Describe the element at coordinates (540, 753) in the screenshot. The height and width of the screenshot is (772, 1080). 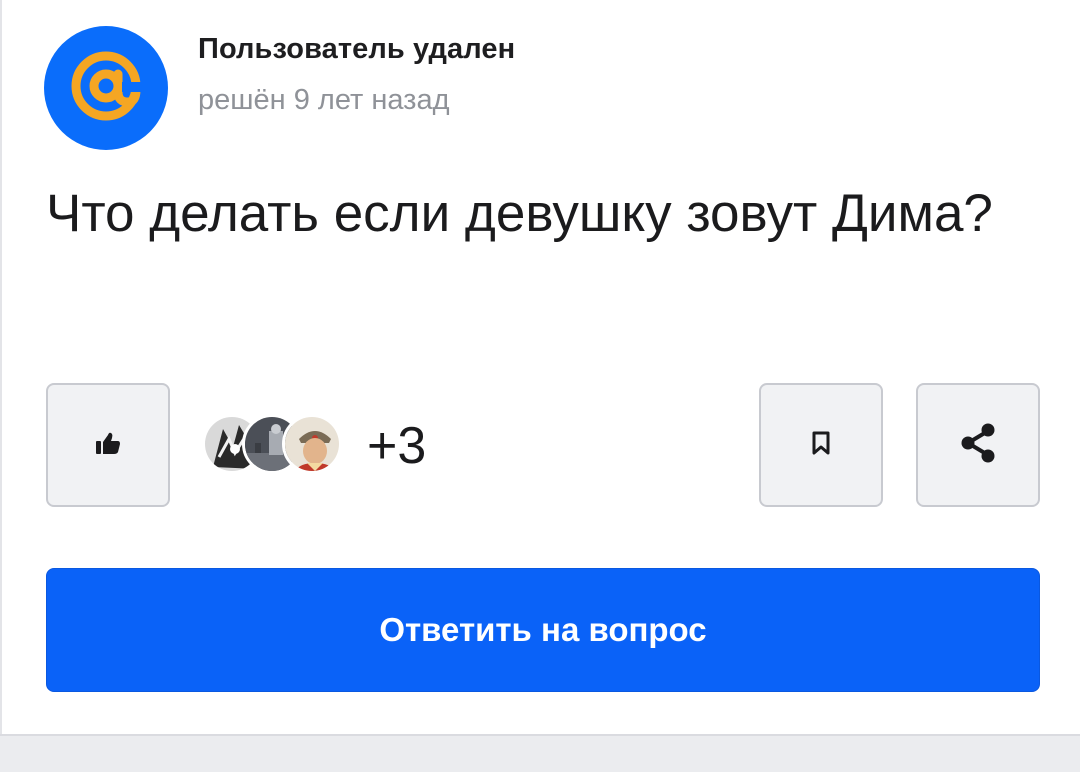
I see `page-bottom-divider` at that location.